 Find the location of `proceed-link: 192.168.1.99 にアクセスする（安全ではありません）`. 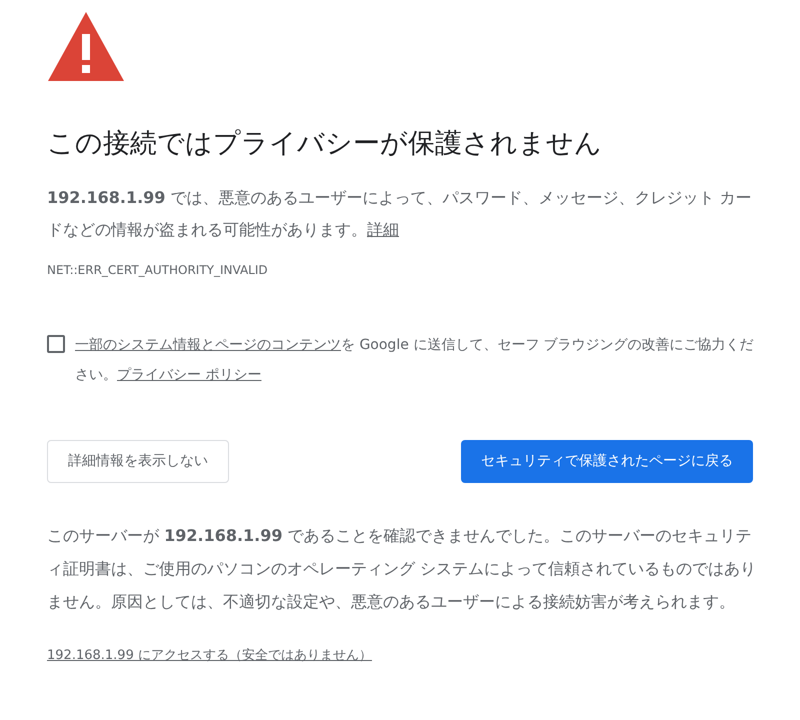

proceed-link: 192.168.1.99 にアクセスする（安全ではありません） is located at coordinates (209, 655).